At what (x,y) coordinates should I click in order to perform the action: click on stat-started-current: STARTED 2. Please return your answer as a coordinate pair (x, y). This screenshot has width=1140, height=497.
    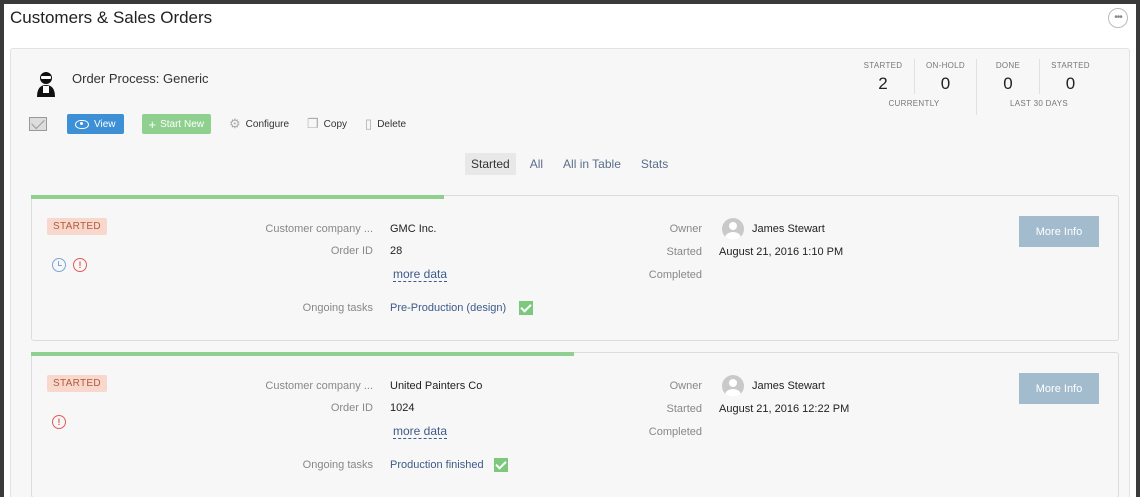
    Looking at the image, I should click on (883, 76).